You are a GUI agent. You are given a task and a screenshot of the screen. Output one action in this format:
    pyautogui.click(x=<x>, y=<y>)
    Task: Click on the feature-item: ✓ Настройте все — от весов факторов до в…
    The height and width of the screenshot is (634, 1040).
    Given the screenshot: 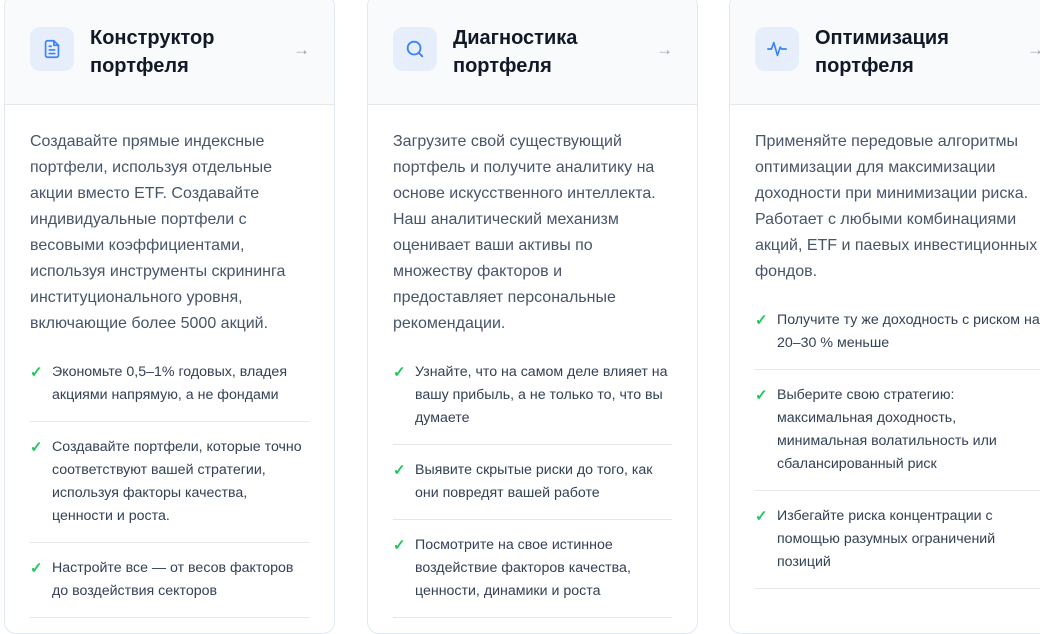 What is the action you would take?
    pyautogui.click(x=169, y=580)
    